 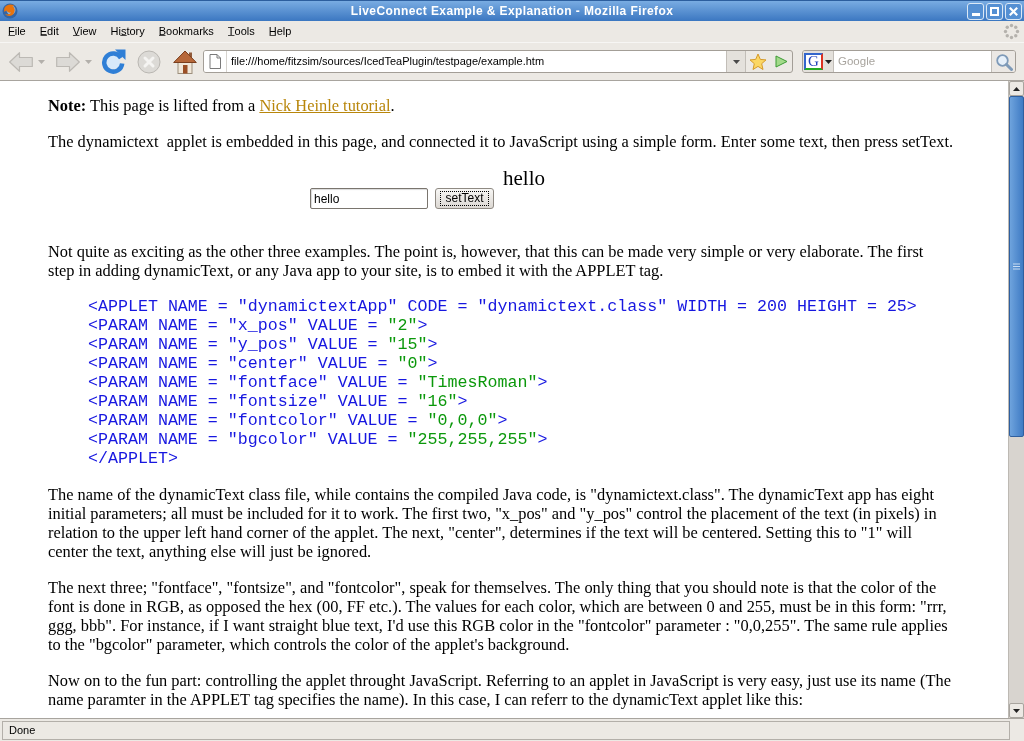 I want to click on search-engine-button: G, so click(x=818, y=61).